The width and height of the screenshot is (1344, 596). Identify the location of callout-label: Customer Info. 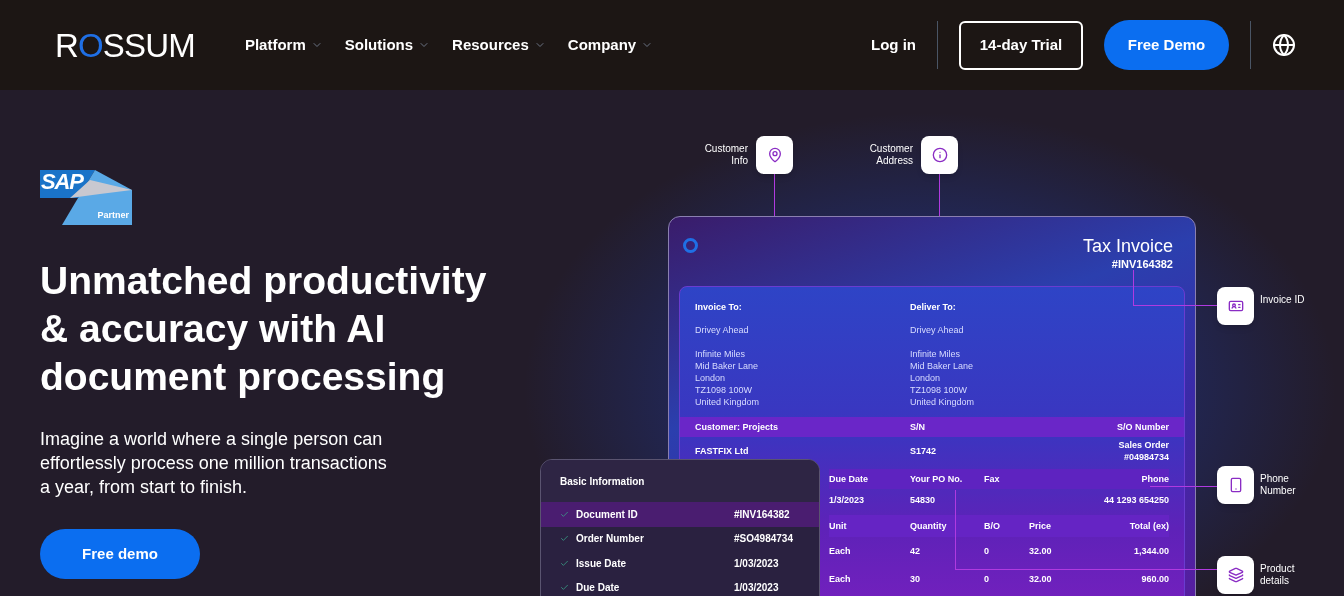
(725, 155).